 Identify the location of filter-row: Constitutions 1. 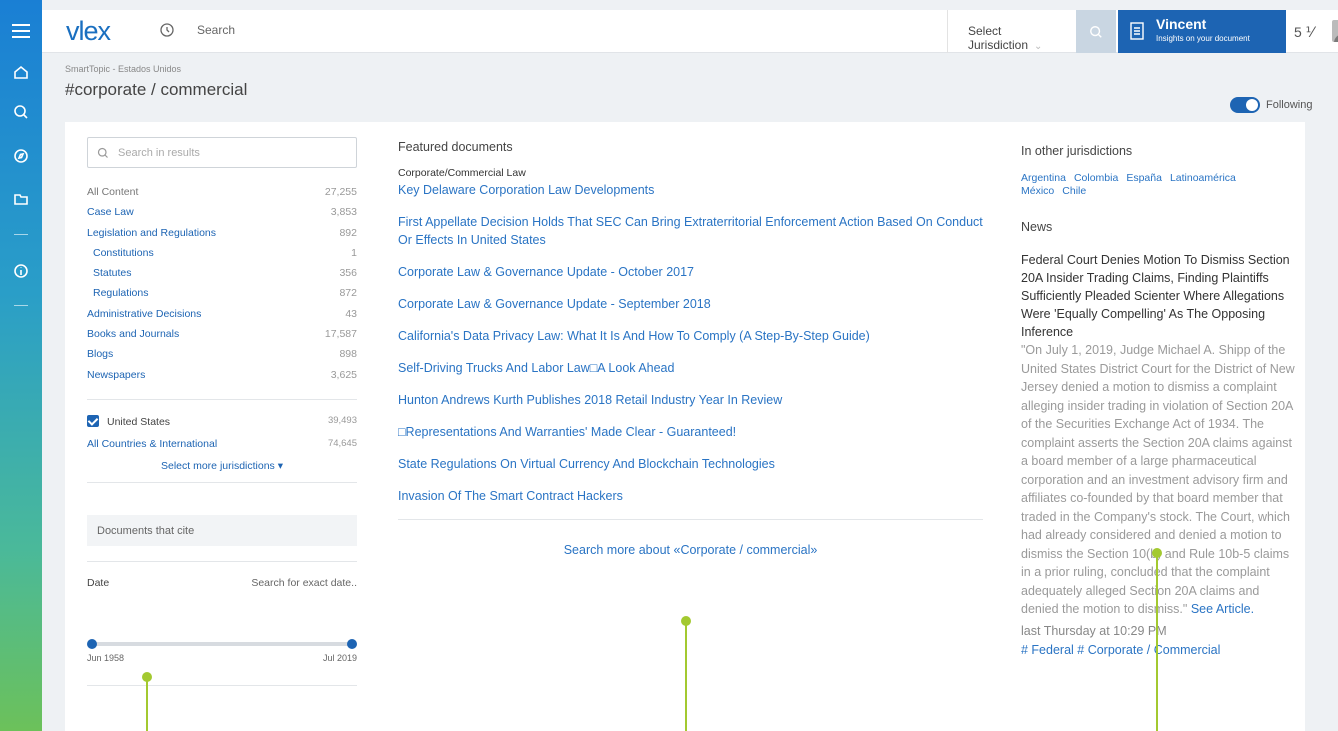
(222, 257).